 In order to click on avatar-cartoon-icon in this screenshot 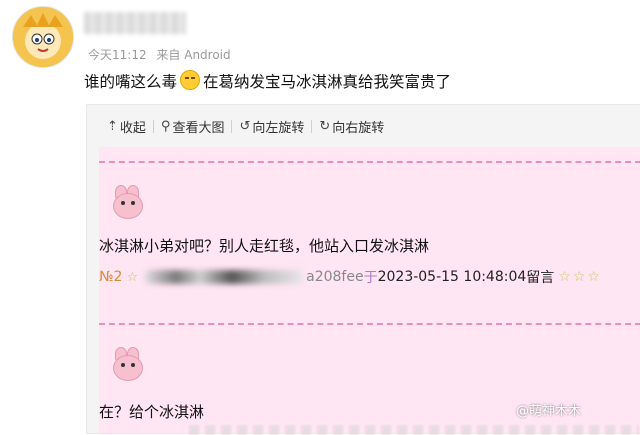, I will do `click(43, 37)`.